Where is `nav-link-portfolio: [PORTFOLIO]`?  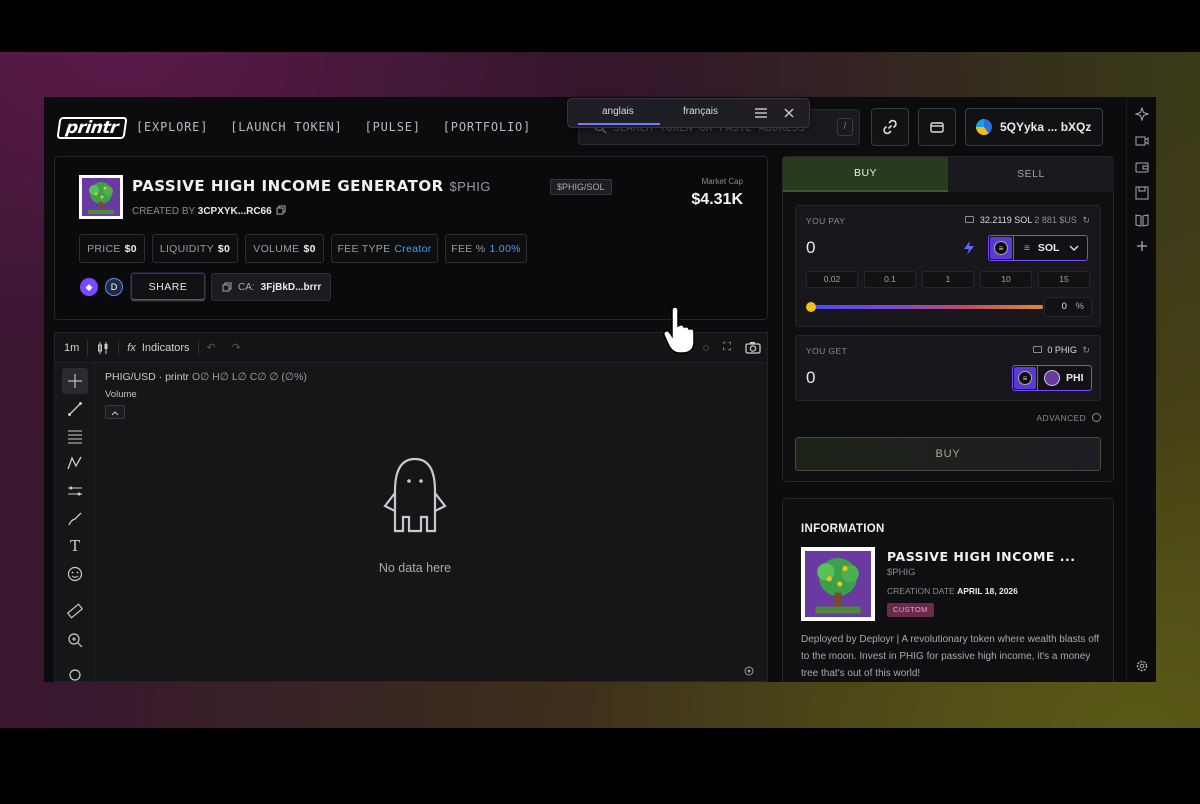
nav-link-portfolio: [PORTFOLIO] is located at coordinates (487, 127).